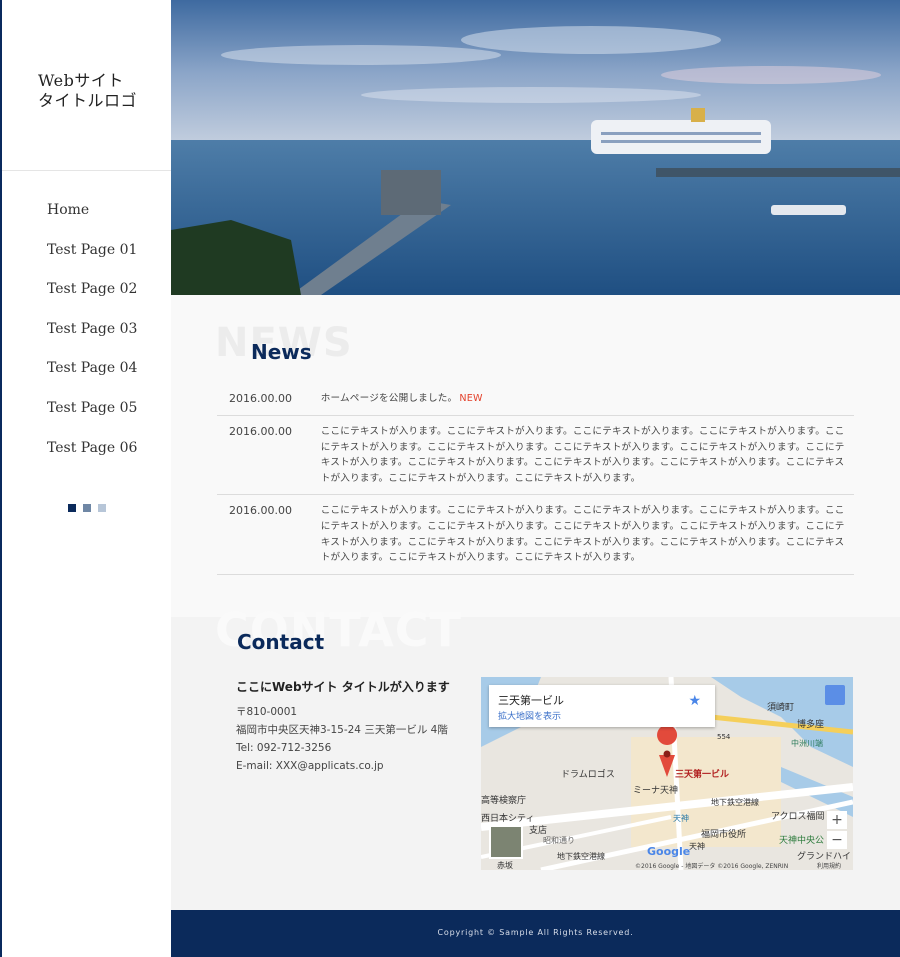 The height and width of the screenshot is (957, 900). I want to click on slider-indicators, so click(90, 506).